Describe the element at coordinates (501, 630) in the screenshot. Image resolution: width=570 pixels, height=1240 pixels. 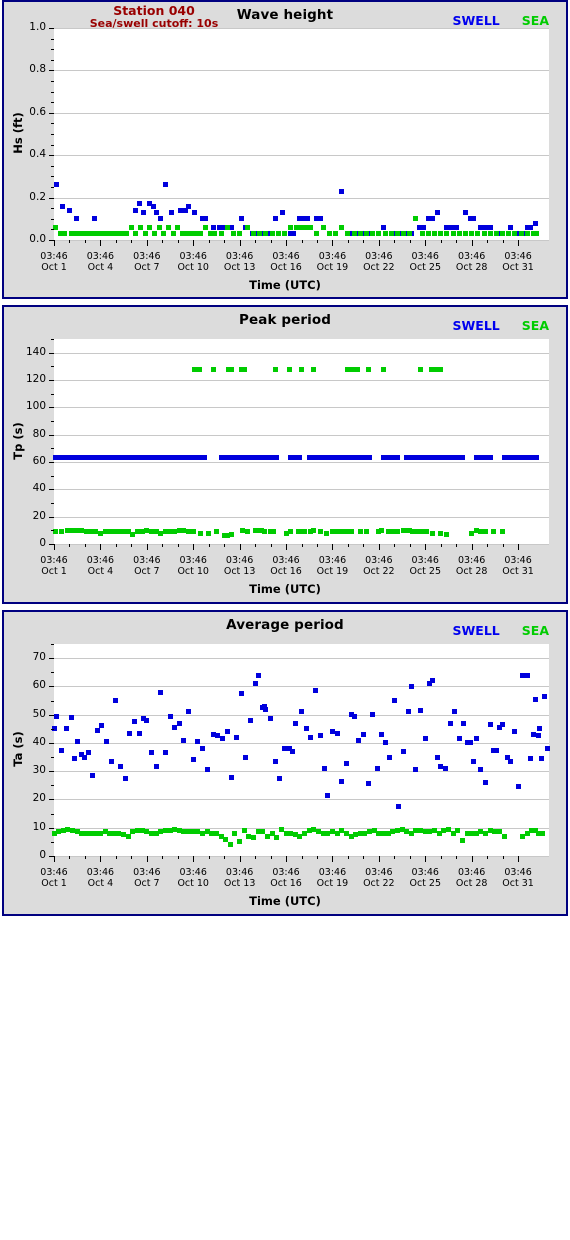
I see `legend-average-period: SWELL SEA` at that location.